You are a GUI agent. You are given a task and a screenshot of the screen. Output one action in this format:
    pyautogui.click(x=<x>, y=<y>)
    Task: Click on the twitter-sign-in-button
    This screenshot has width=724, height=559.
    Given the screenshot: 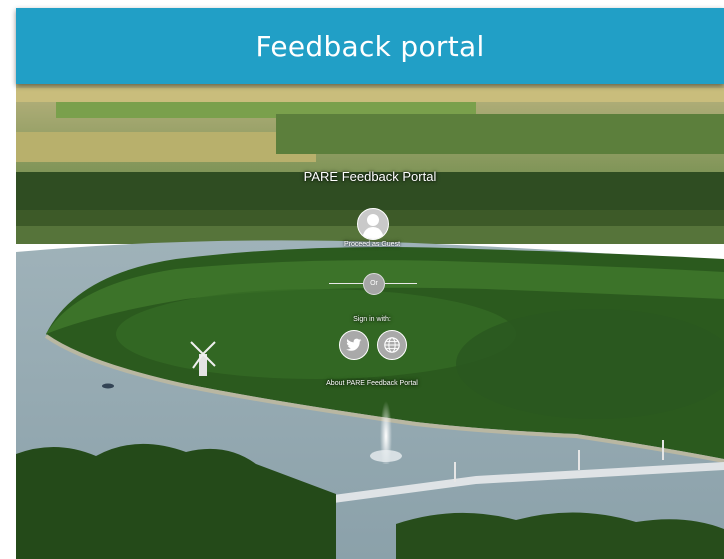 What is the action you would take?
    pyautogui.click(x=354, y=345)
    